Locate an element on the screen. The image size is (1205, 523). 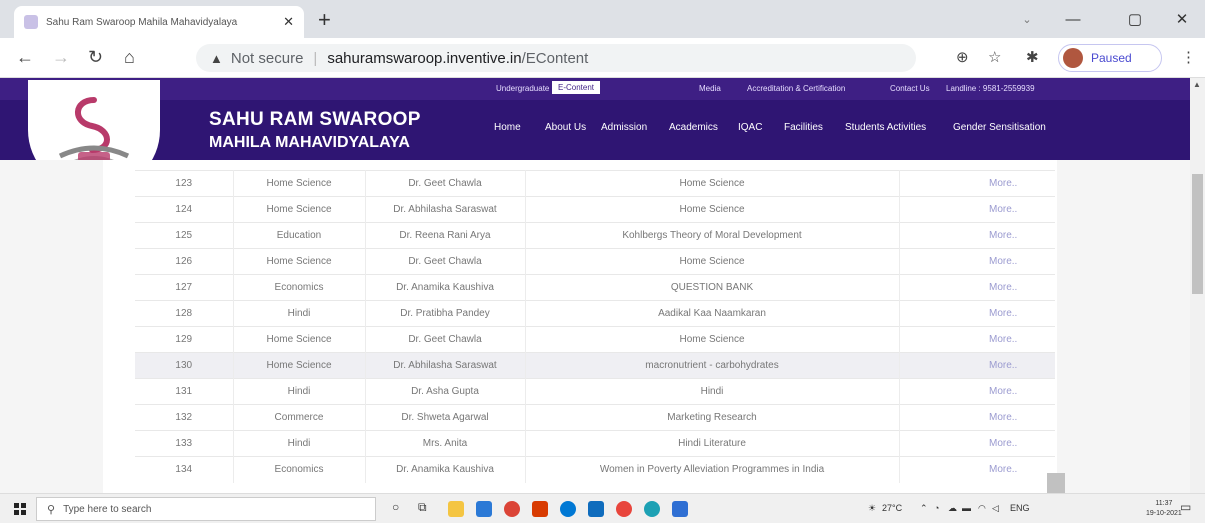
row-teacher: Dr. Pratibha Pandey is located at coordinates (445, 313).